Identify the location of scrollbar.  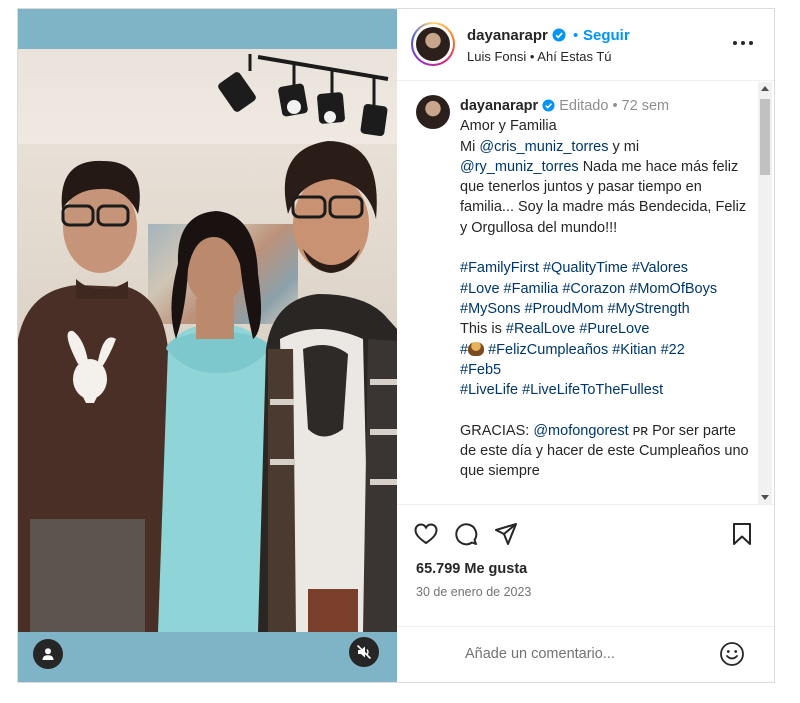
(765, 293).